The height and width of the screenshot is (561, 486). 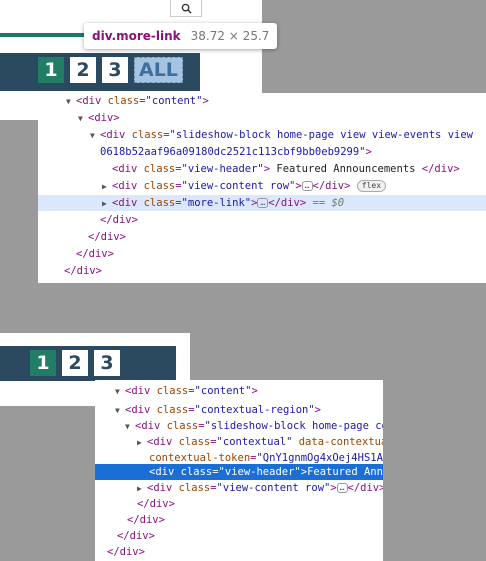 I want to click on dom-node-contextual-region: ▼ <div class="contextual-region">, so click(x=239, y=410).